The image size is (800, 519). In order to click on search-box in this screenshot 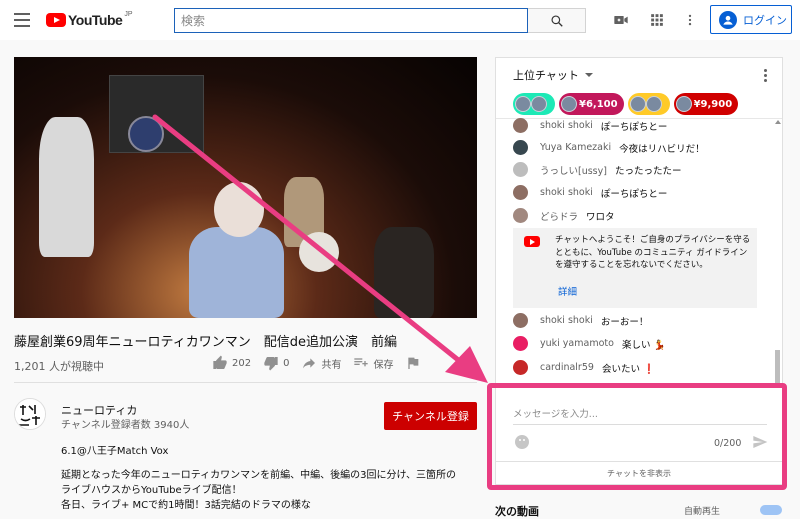, I will do `click(351, 20)`.